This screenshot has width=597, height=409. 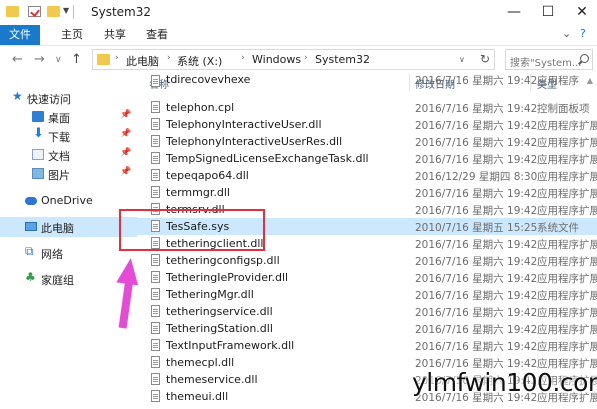 I want to click on new-folder-icon, so click(x=53, y=11).